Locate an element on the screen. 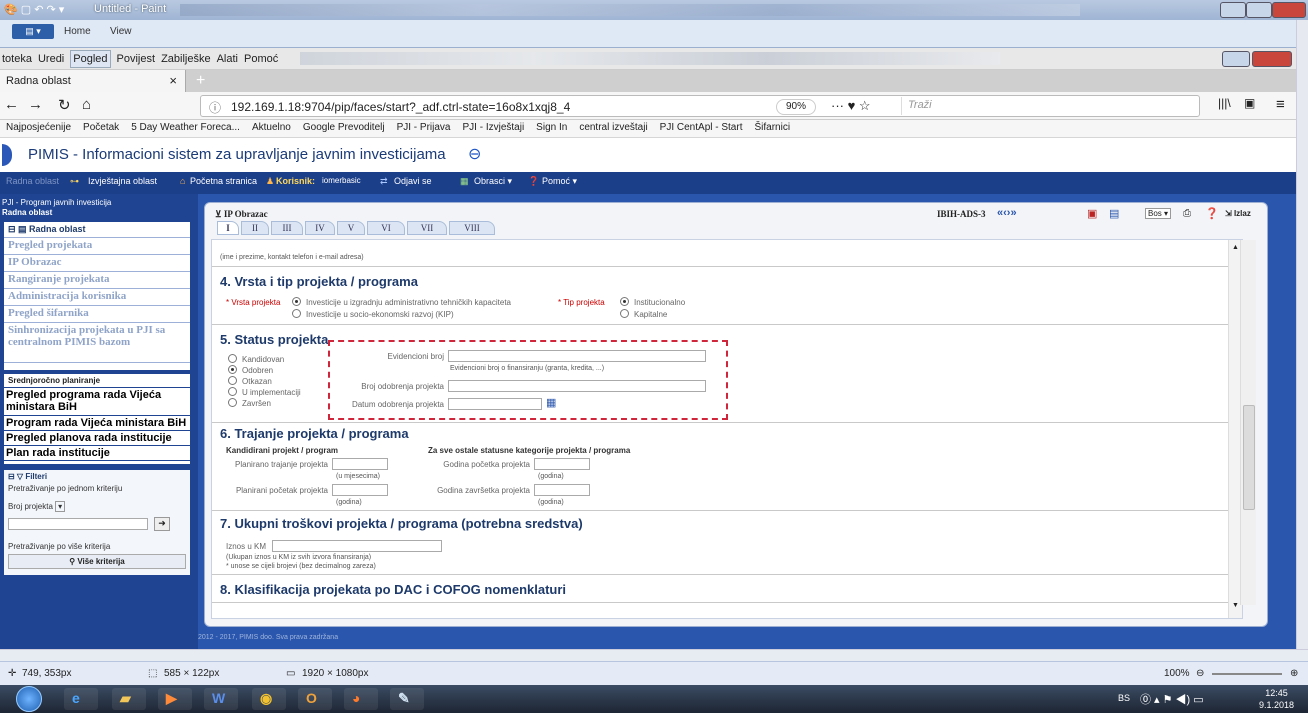 This screenshot has width=1308, height=713. taskbar-firefox: ◕ is located at coordinates (361, 699).